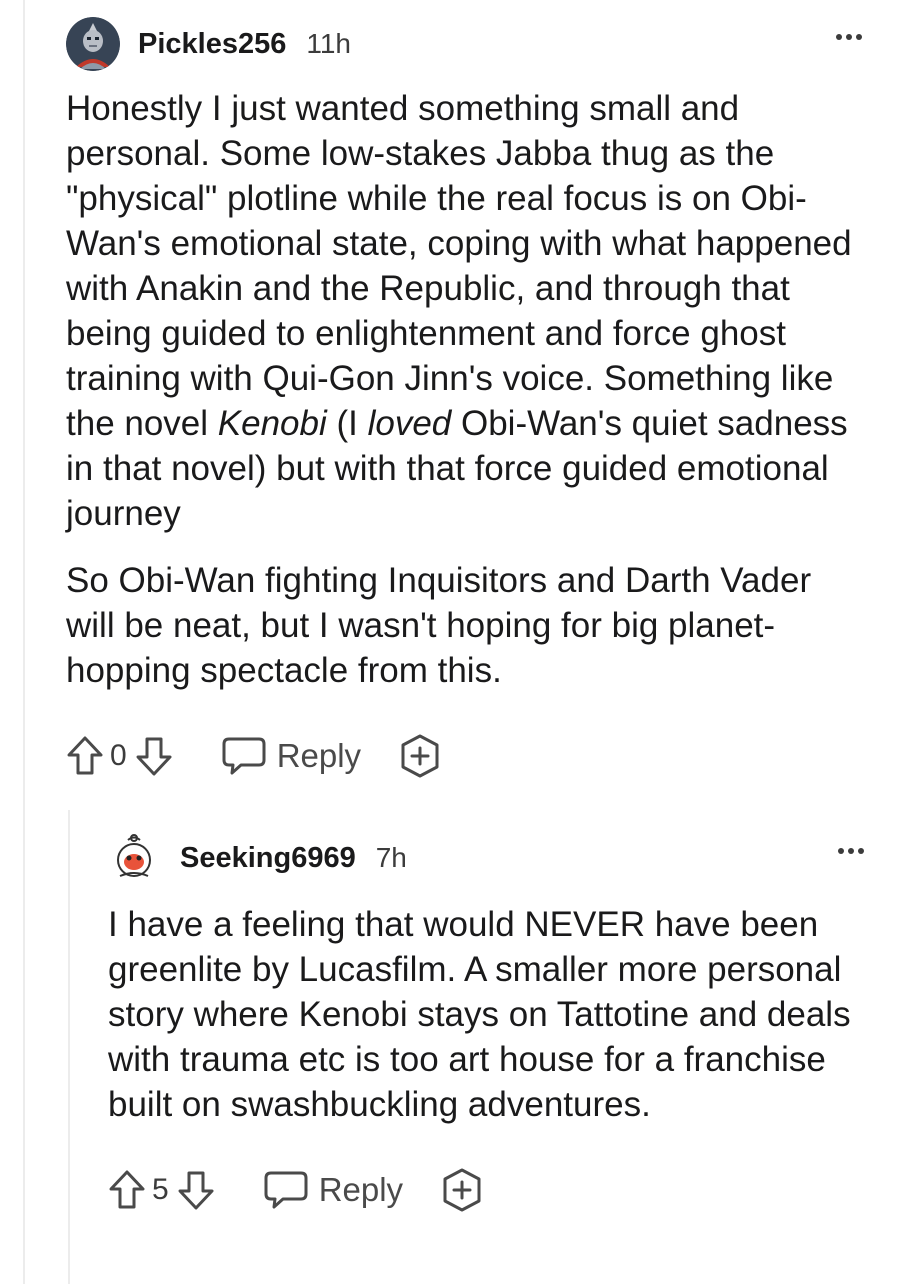 The width and height of the screenshot is (904, 1284). What do you see at coordinates (488, 1190) in the screenshot?
I see `comment-actions: 5 Reply` at bounding box center [488, 1190].